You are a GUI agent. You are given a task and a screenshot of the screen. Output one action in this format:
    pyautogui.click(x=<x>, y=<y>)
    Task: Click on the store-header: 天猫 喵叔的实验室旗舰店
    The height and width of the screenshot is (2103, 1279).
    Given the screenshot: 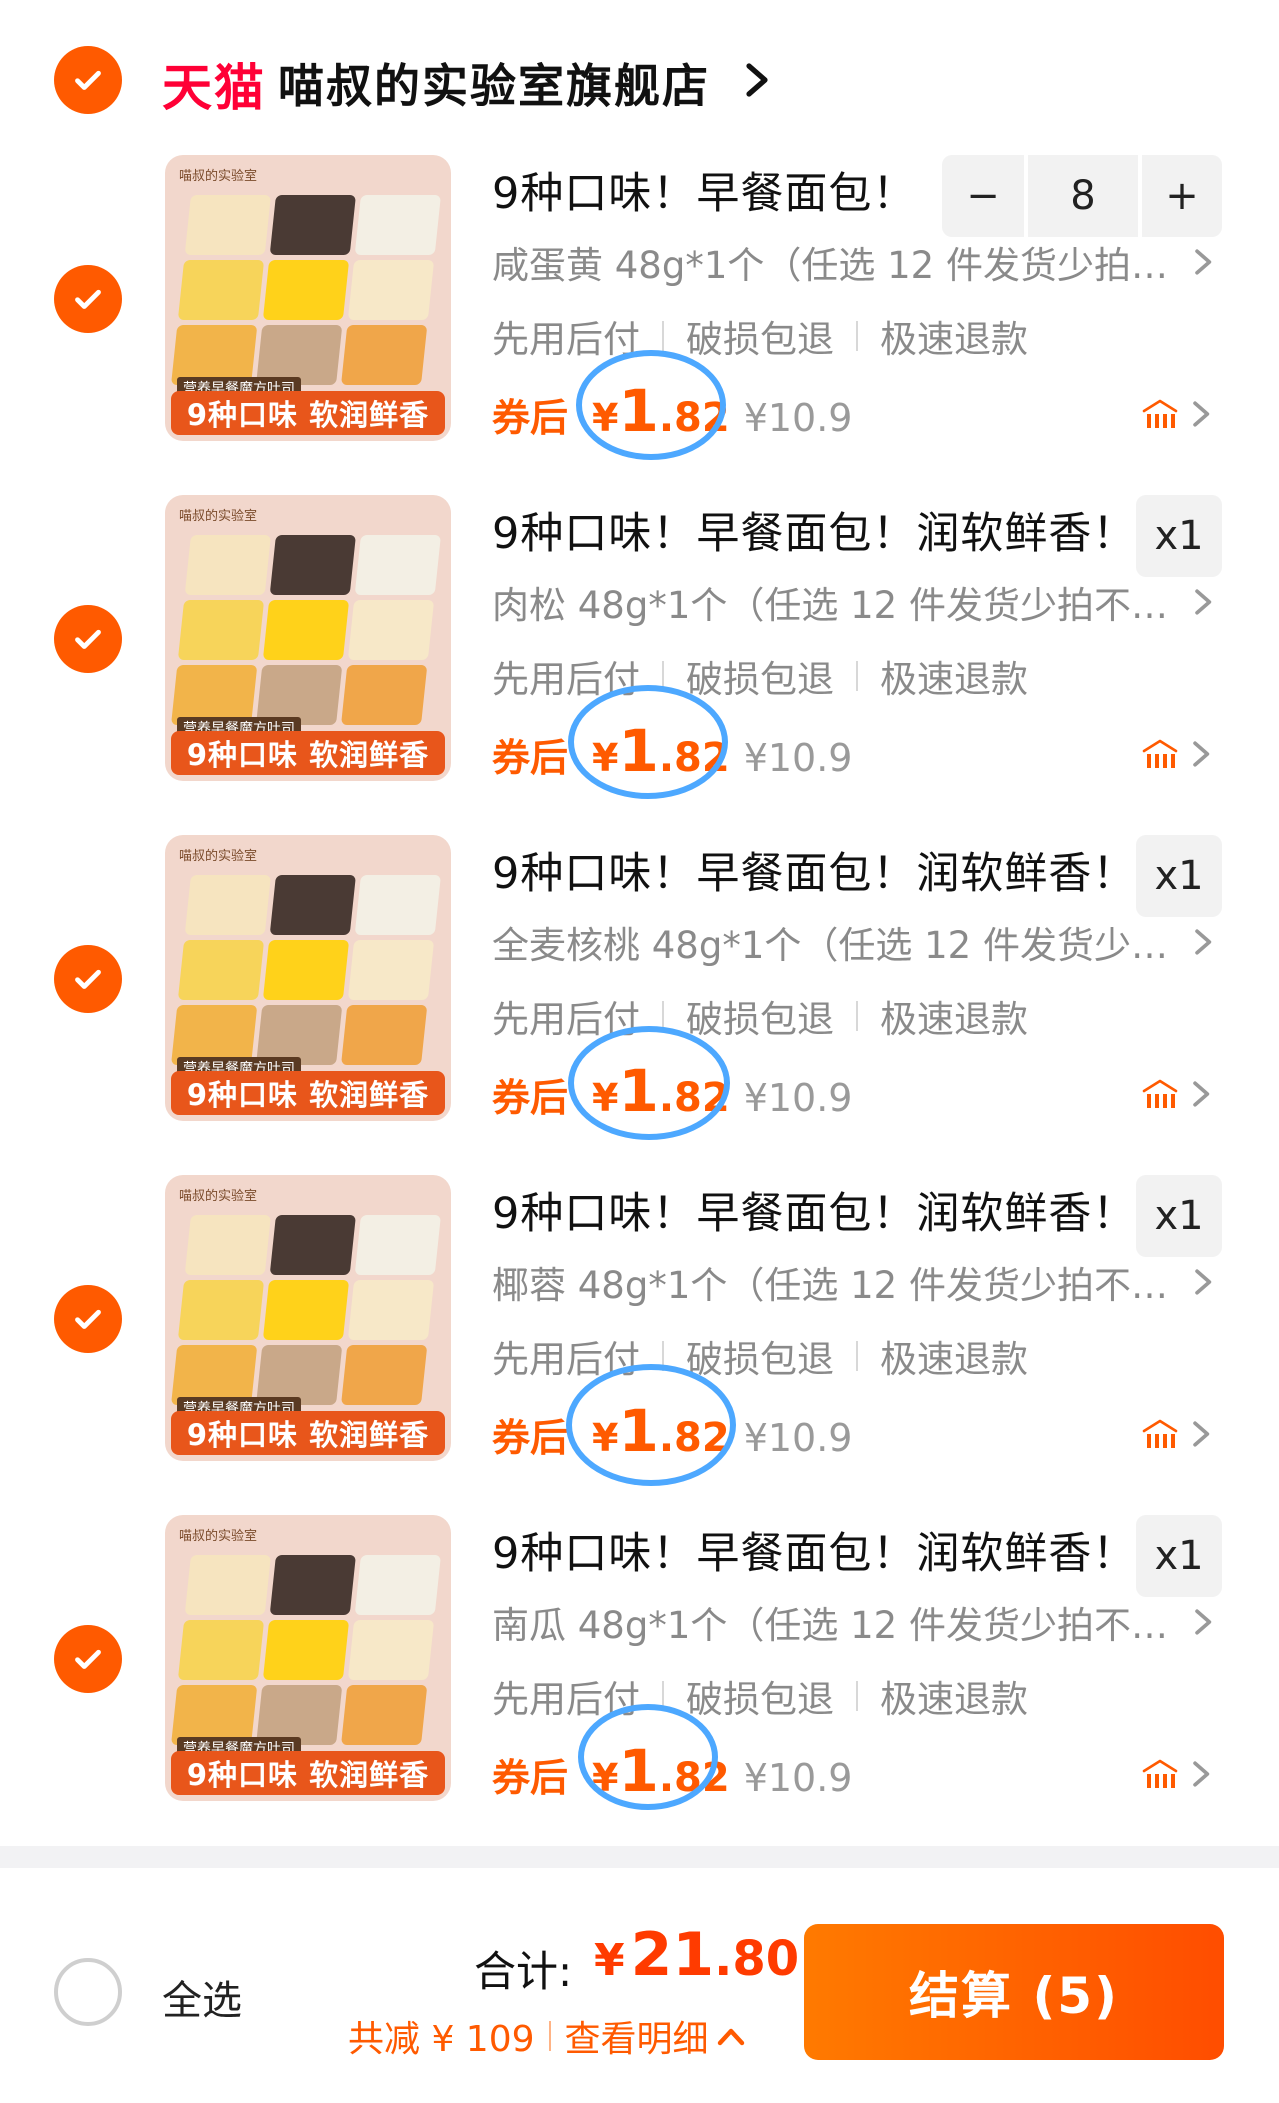 What is the action you would take?
    pyautogui.click(x=639, y=75)
    